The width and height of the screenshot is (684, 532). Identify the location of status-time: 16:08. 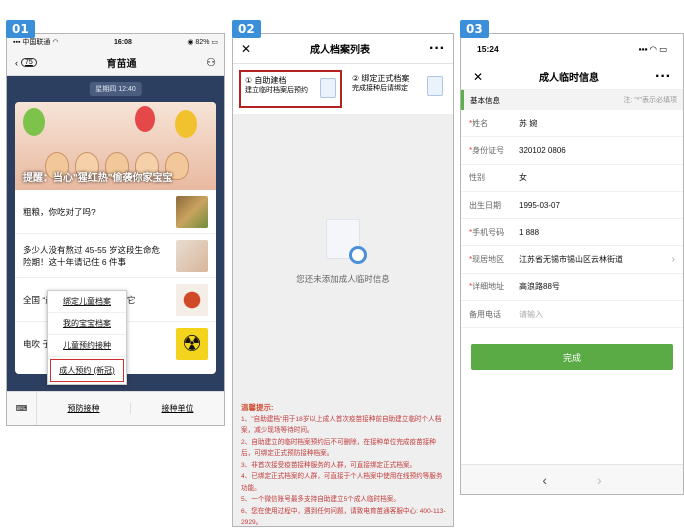
(122, 42).